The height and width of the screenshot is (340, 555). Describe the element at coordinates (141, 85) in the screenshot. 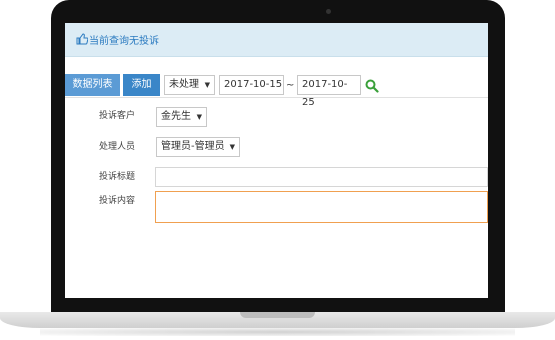

I see `add-button: 添加` at that location.